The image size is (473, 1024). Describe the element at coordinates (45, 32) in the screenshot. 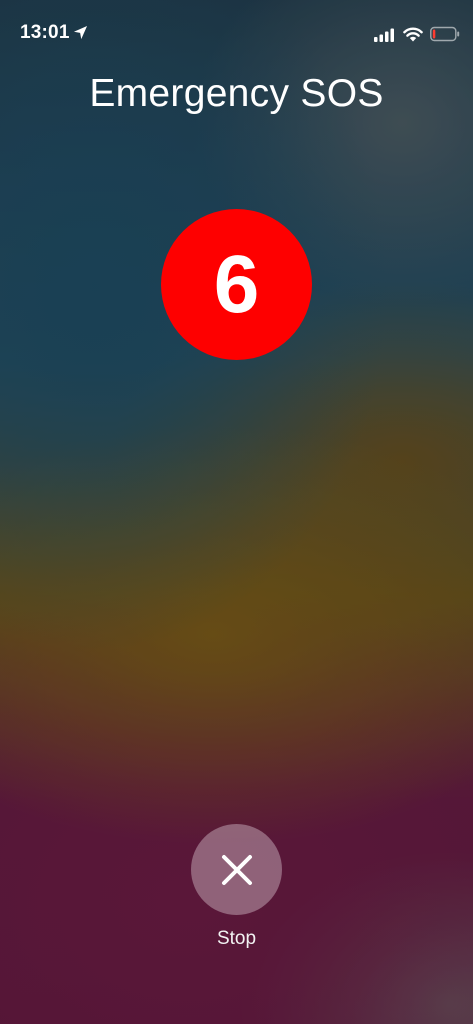

I see `status-time: 13:01` at that location.